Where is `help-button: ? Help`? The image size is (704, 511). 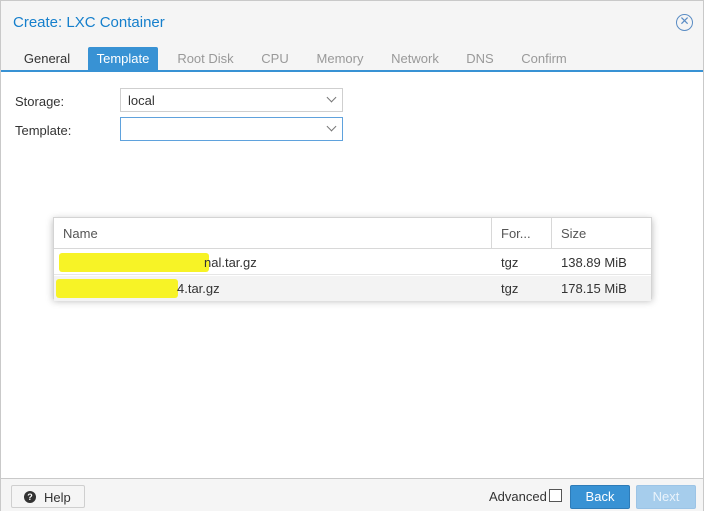 help-button: ? Help is located at coordinates (48, 496).